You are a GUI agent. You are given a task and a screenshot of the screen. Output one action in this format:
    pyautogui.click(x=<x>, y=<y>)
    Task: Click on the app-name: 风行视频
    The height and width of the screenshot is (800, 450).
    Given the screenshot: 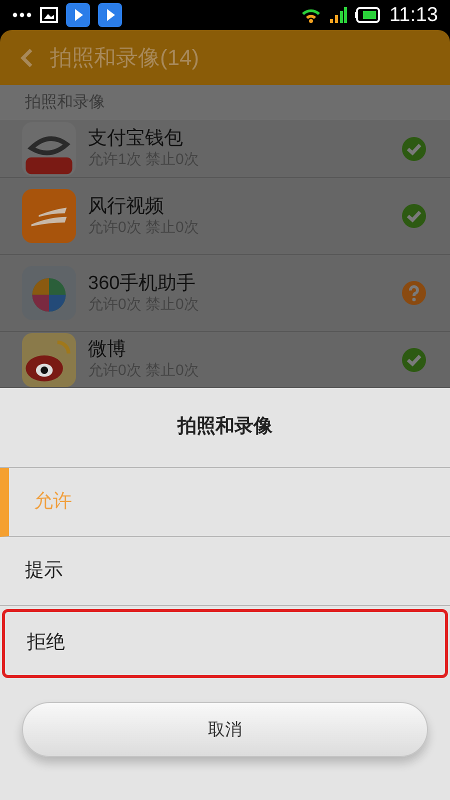 What is the action you would take?
    pyautogui.click(x=126, y=206)
    